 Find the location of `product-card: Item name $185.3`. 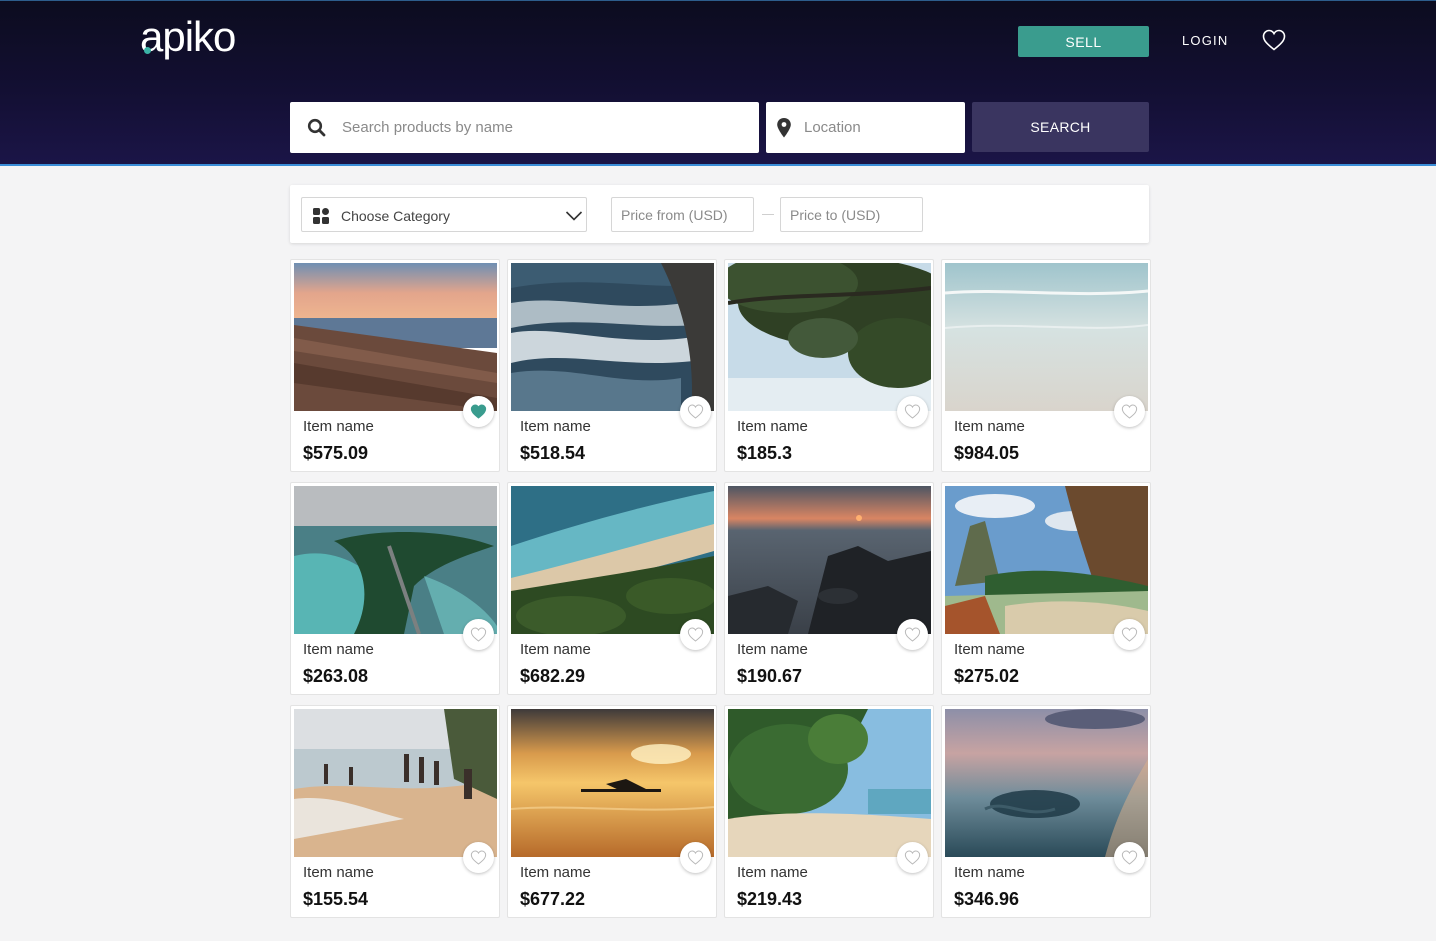

product-card: Item name $185.3 is located at coordinates (829, 365).